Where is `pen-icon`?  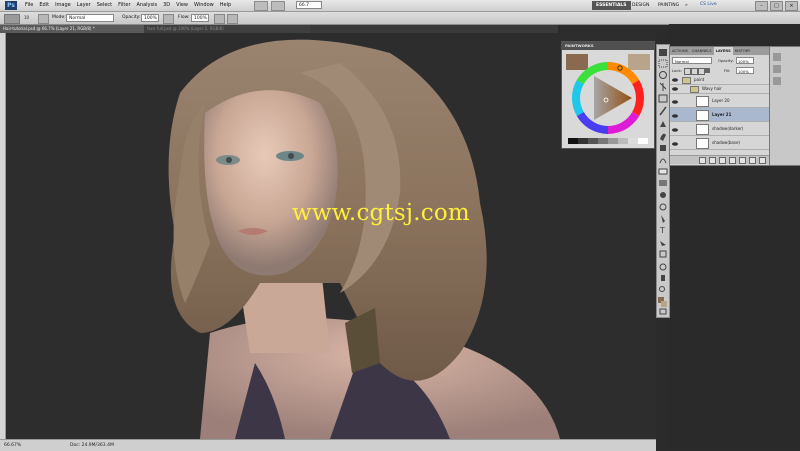 pen-icon is located at coordinates (663, 219).